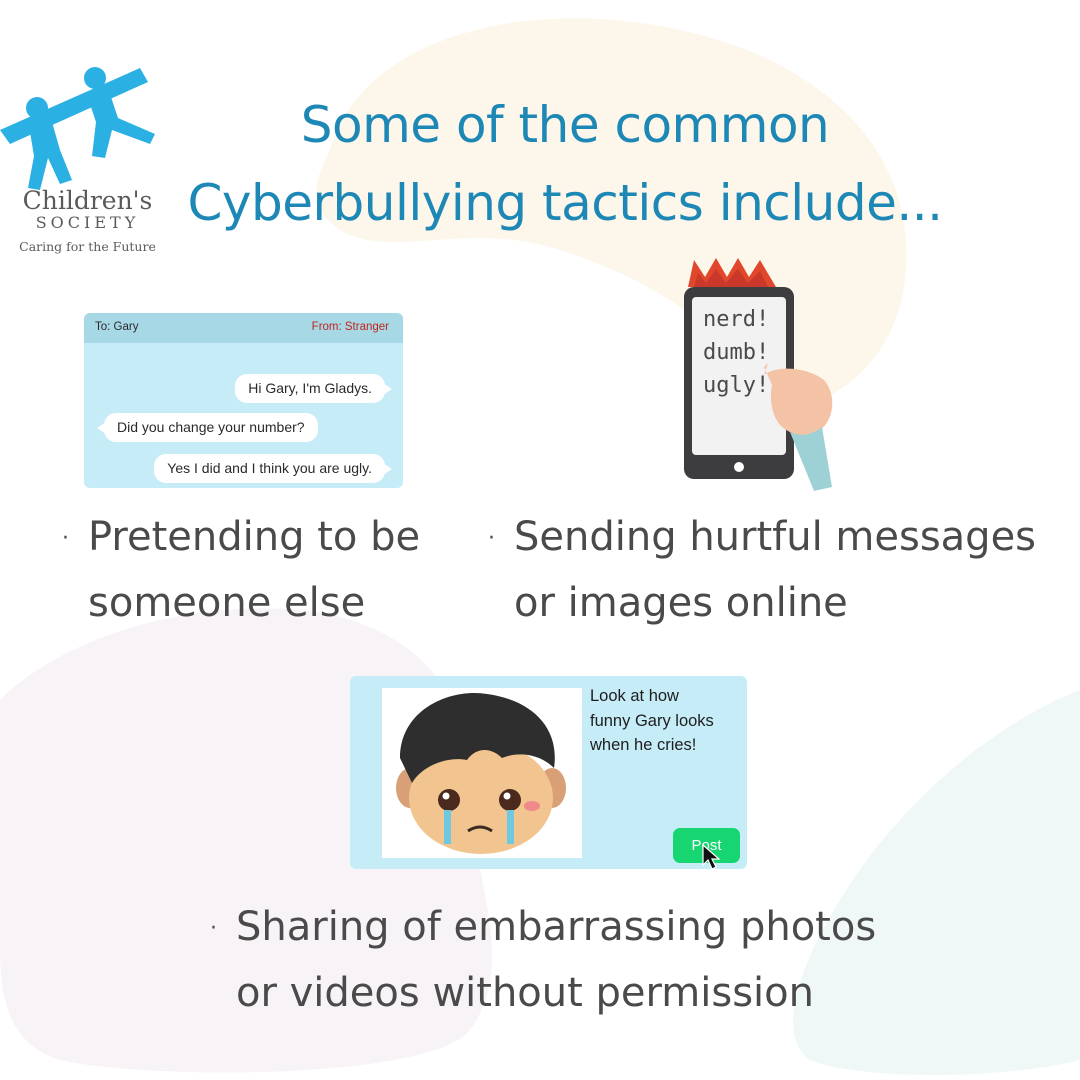 This screenshot has width=1080, height=1080. Describe the element at coordinates (241, 570) in the screenshot. I see `tactic-caption: · Pretending to be someone else` at that location.